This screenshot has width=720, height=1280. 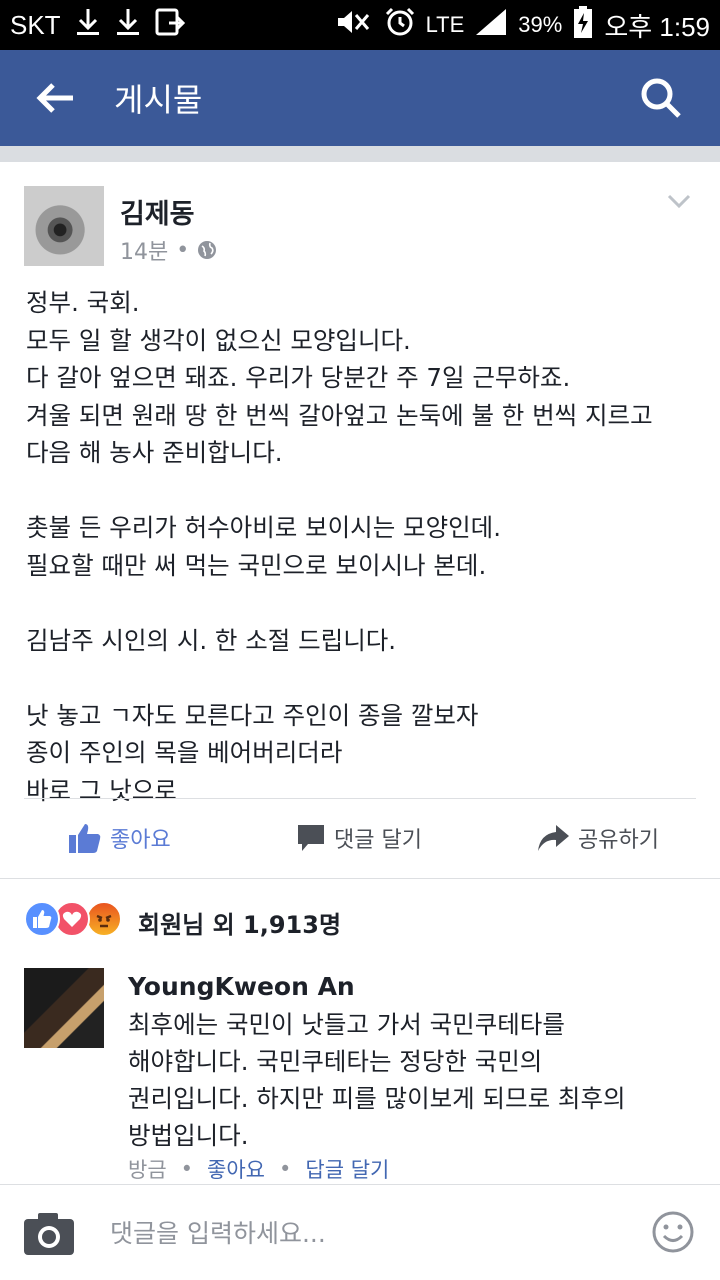 I want to click on reaction-icons, so click(x=74, y=920).